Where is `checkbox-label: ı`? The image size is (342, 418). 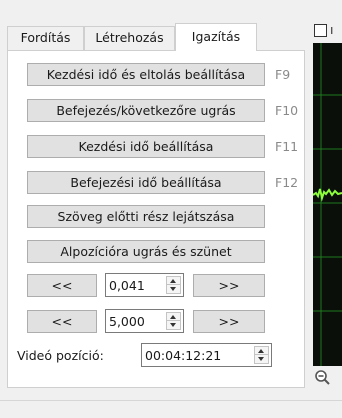 checkbox-label: ı is located at coordinates (332, 29).